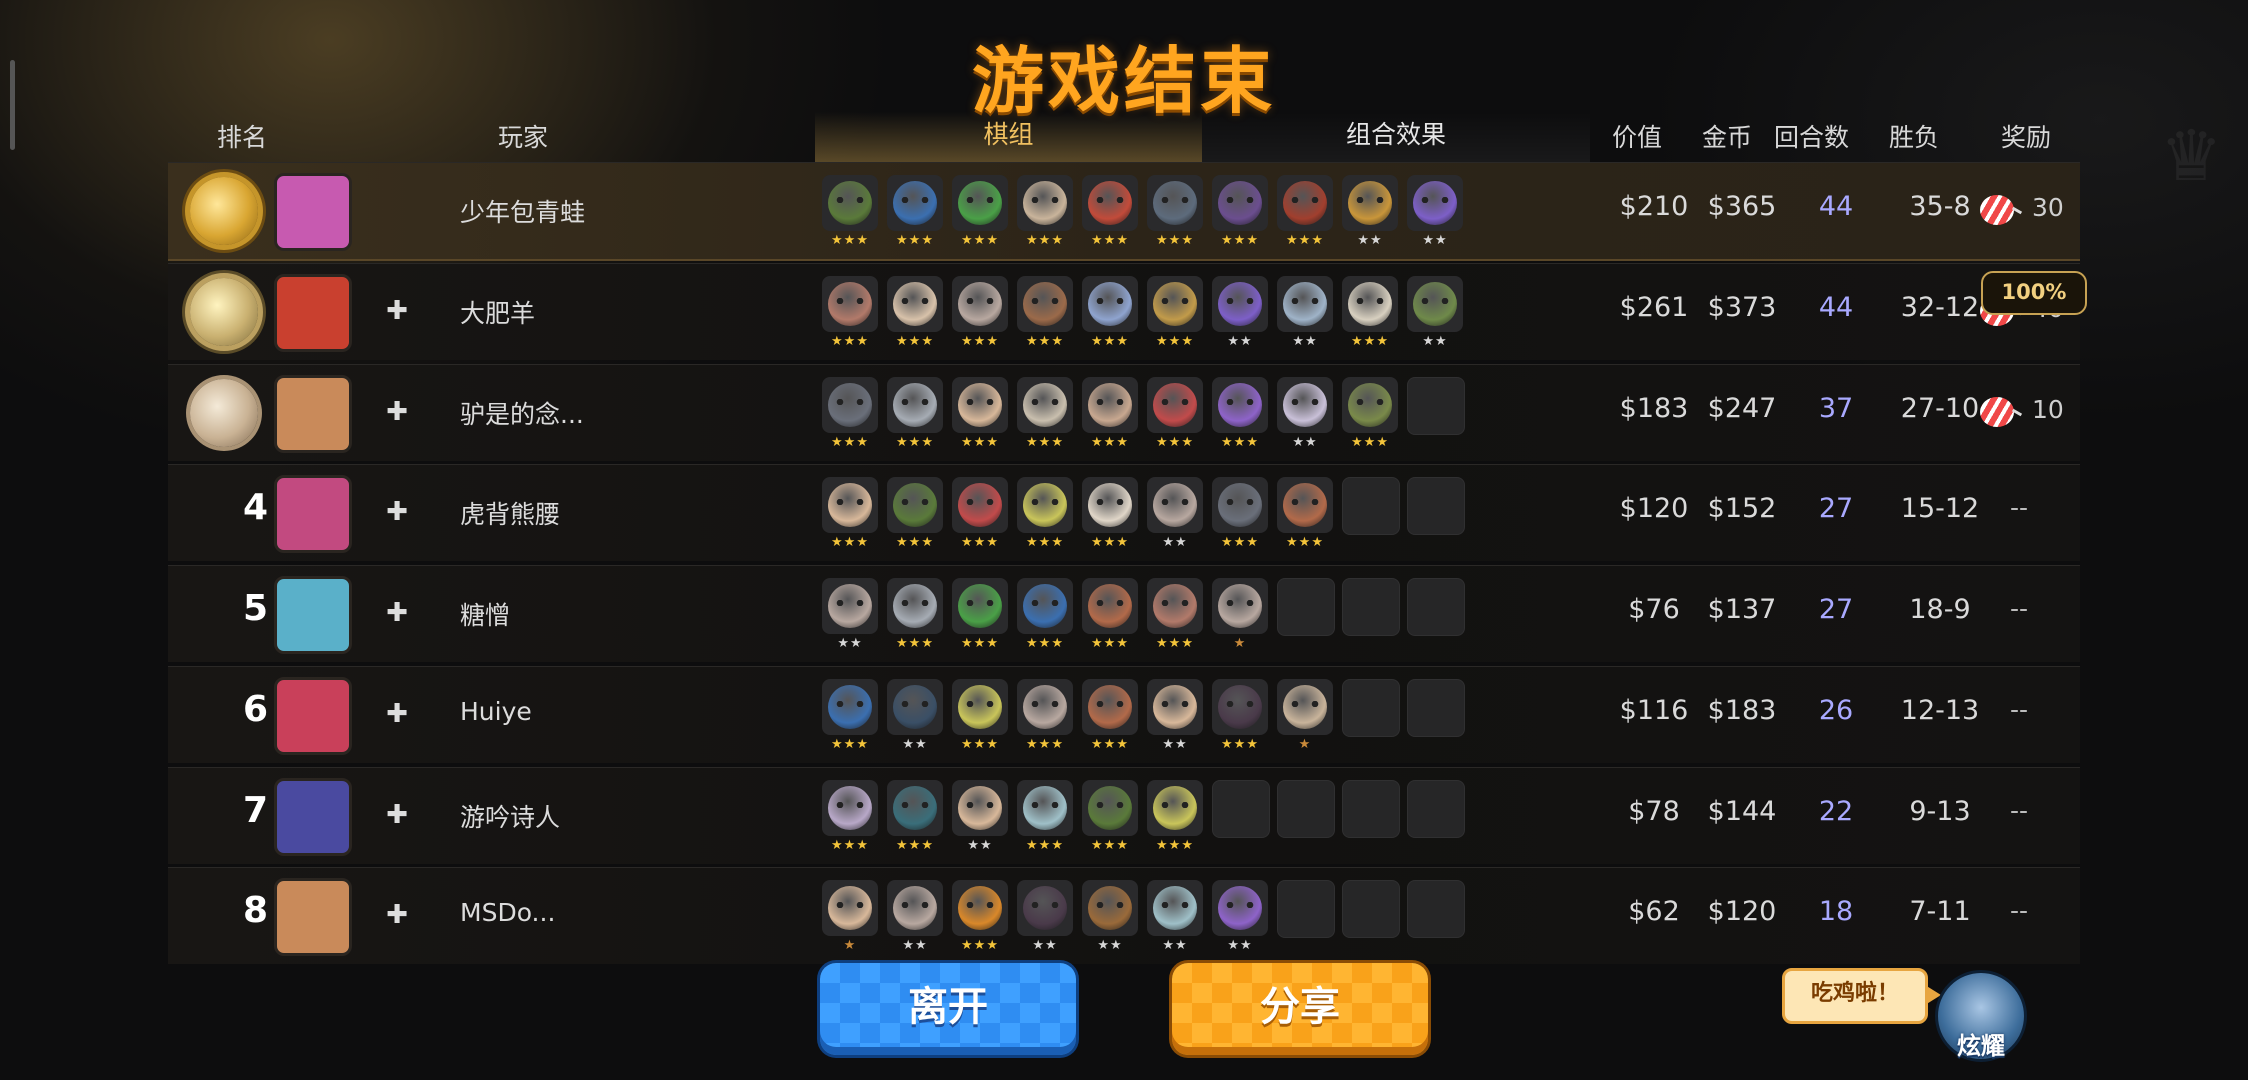  What do you see at coordinates (948, 1009) in the screenshot?
I see `leave-button: 离开` at bounding box center [948, 1009].